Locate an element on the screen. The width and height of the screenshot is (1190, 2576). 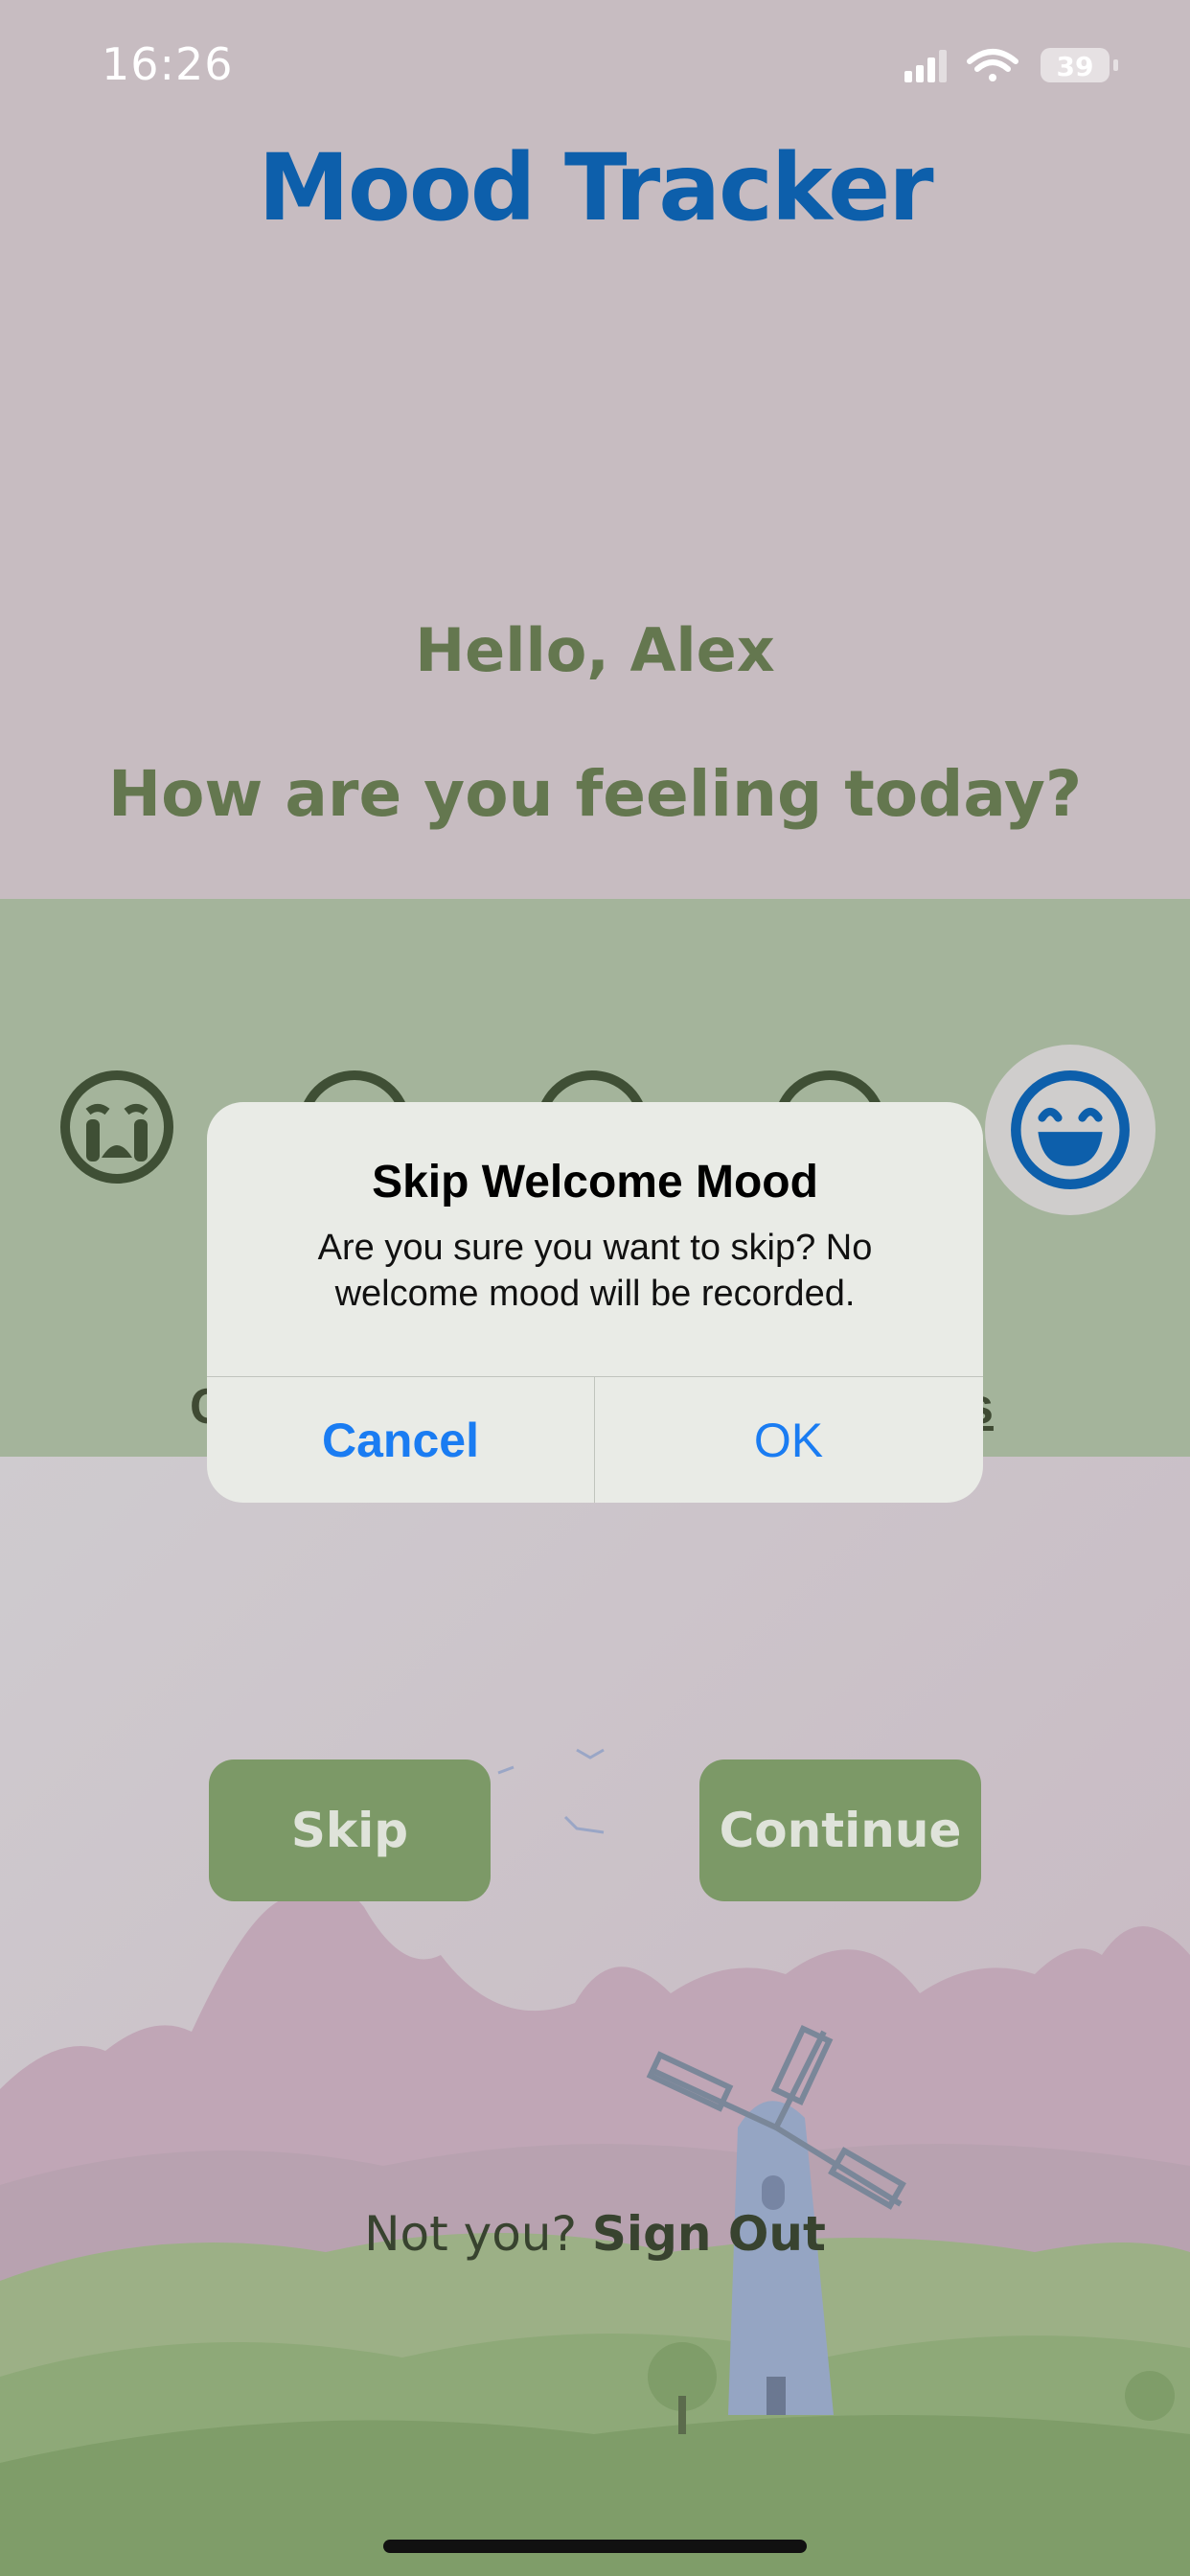
home-indicator is located at coordinates (595, 2546).